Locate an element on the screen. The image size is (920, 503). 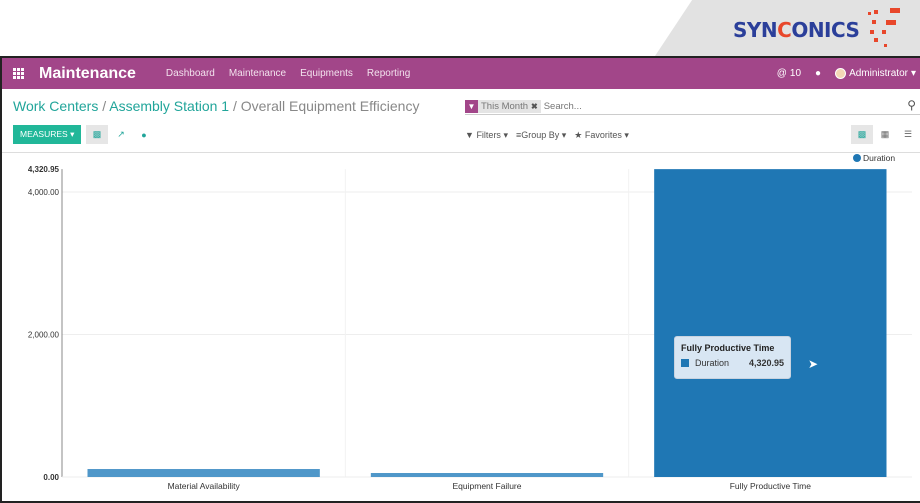
x-tick-label: Fully Productive Time is located at coordinates (771, 486).